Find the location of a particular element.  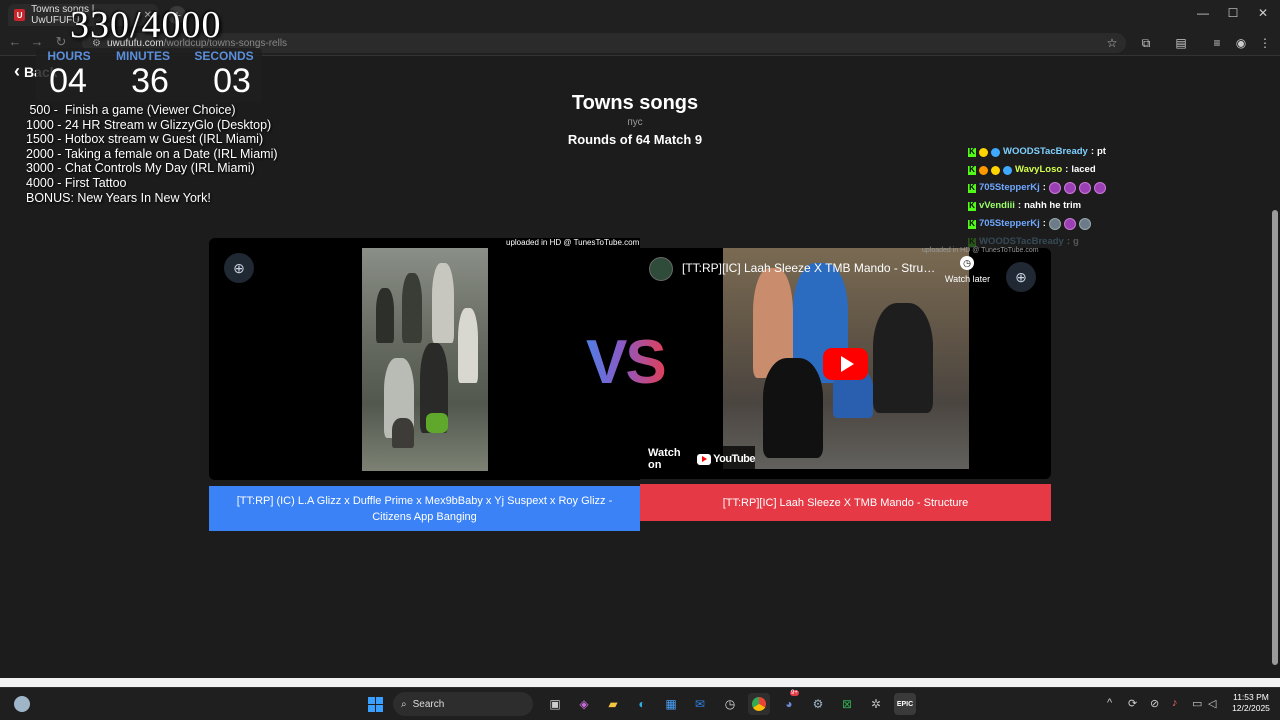

chat-message: K 705StepperKj: is located at coordinates (1037, 188).